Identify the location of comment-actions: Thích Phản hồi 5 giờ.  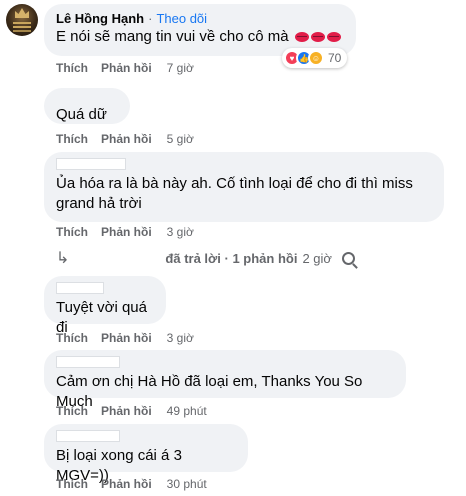
(125, 139).